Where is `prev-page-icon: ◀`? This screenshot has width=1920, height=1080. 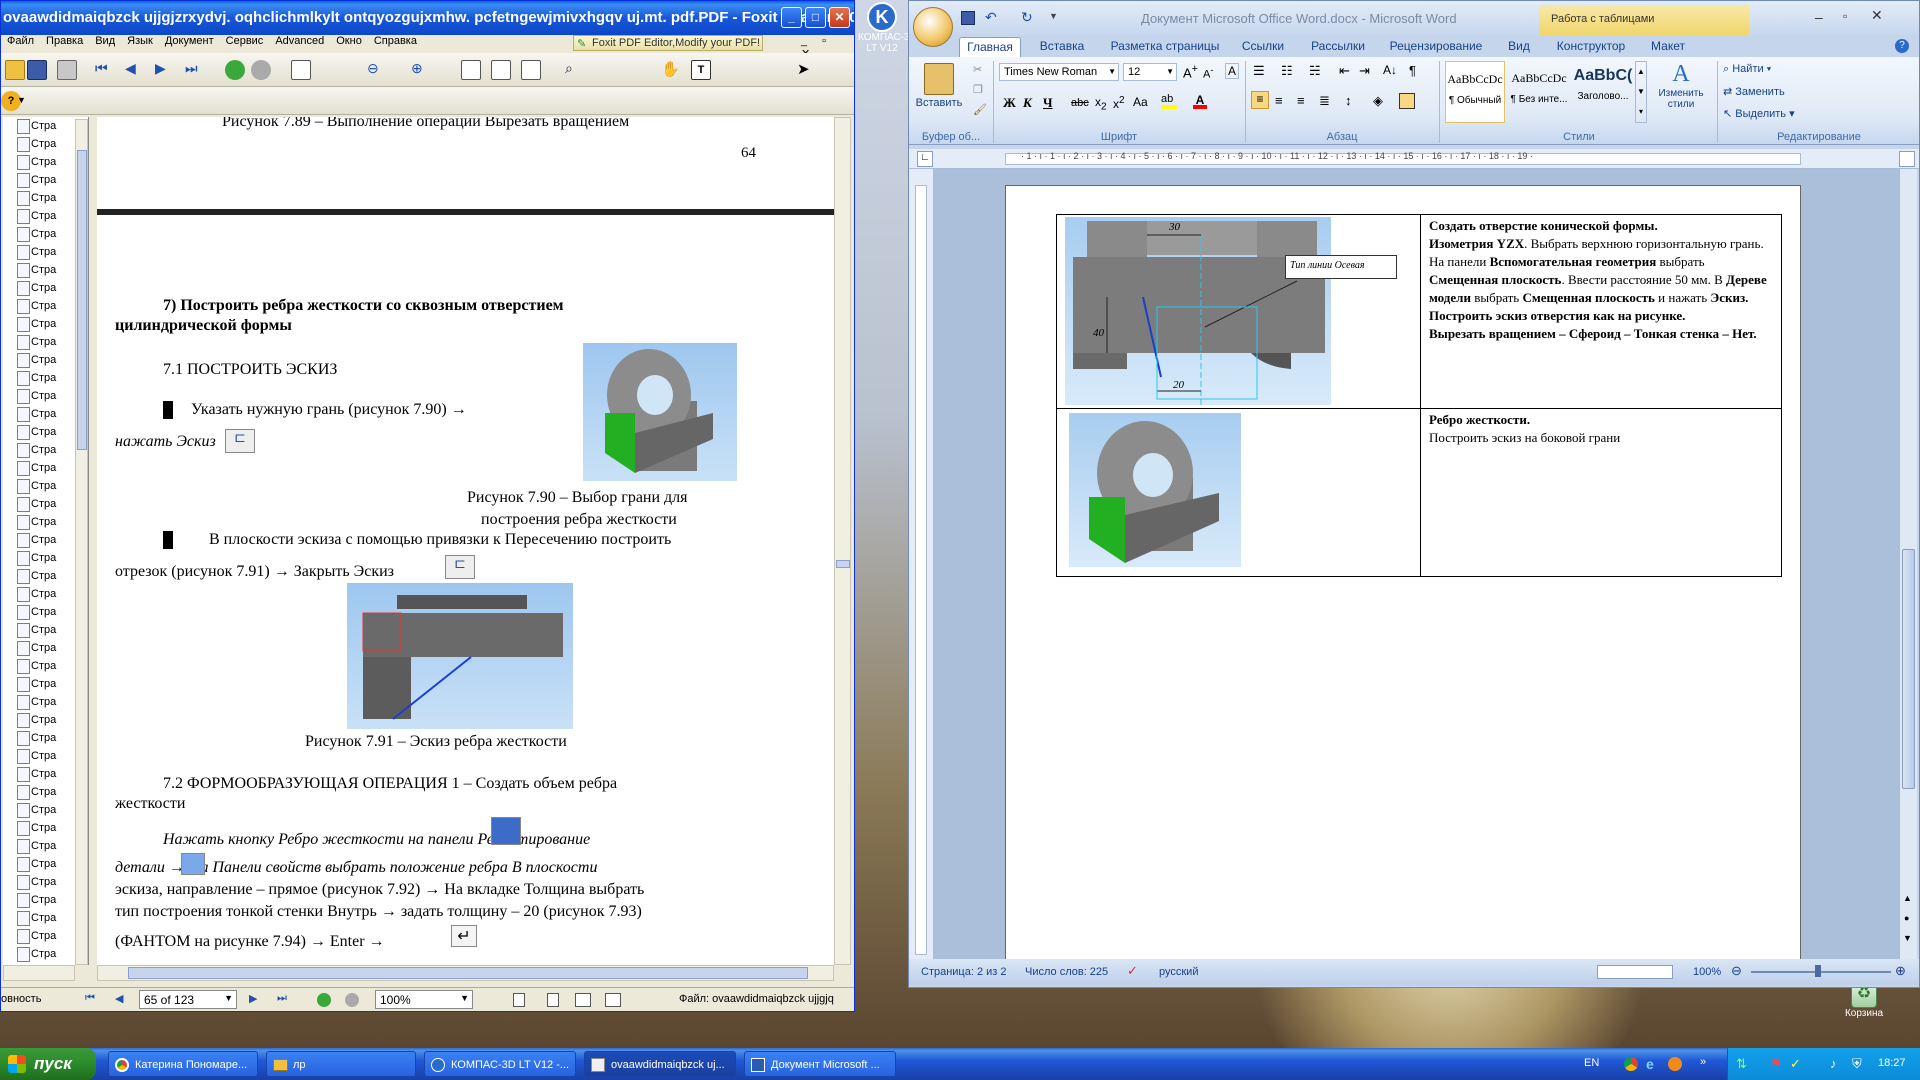 prev-page-icon: ◀ is located at coordinates (135, 70).